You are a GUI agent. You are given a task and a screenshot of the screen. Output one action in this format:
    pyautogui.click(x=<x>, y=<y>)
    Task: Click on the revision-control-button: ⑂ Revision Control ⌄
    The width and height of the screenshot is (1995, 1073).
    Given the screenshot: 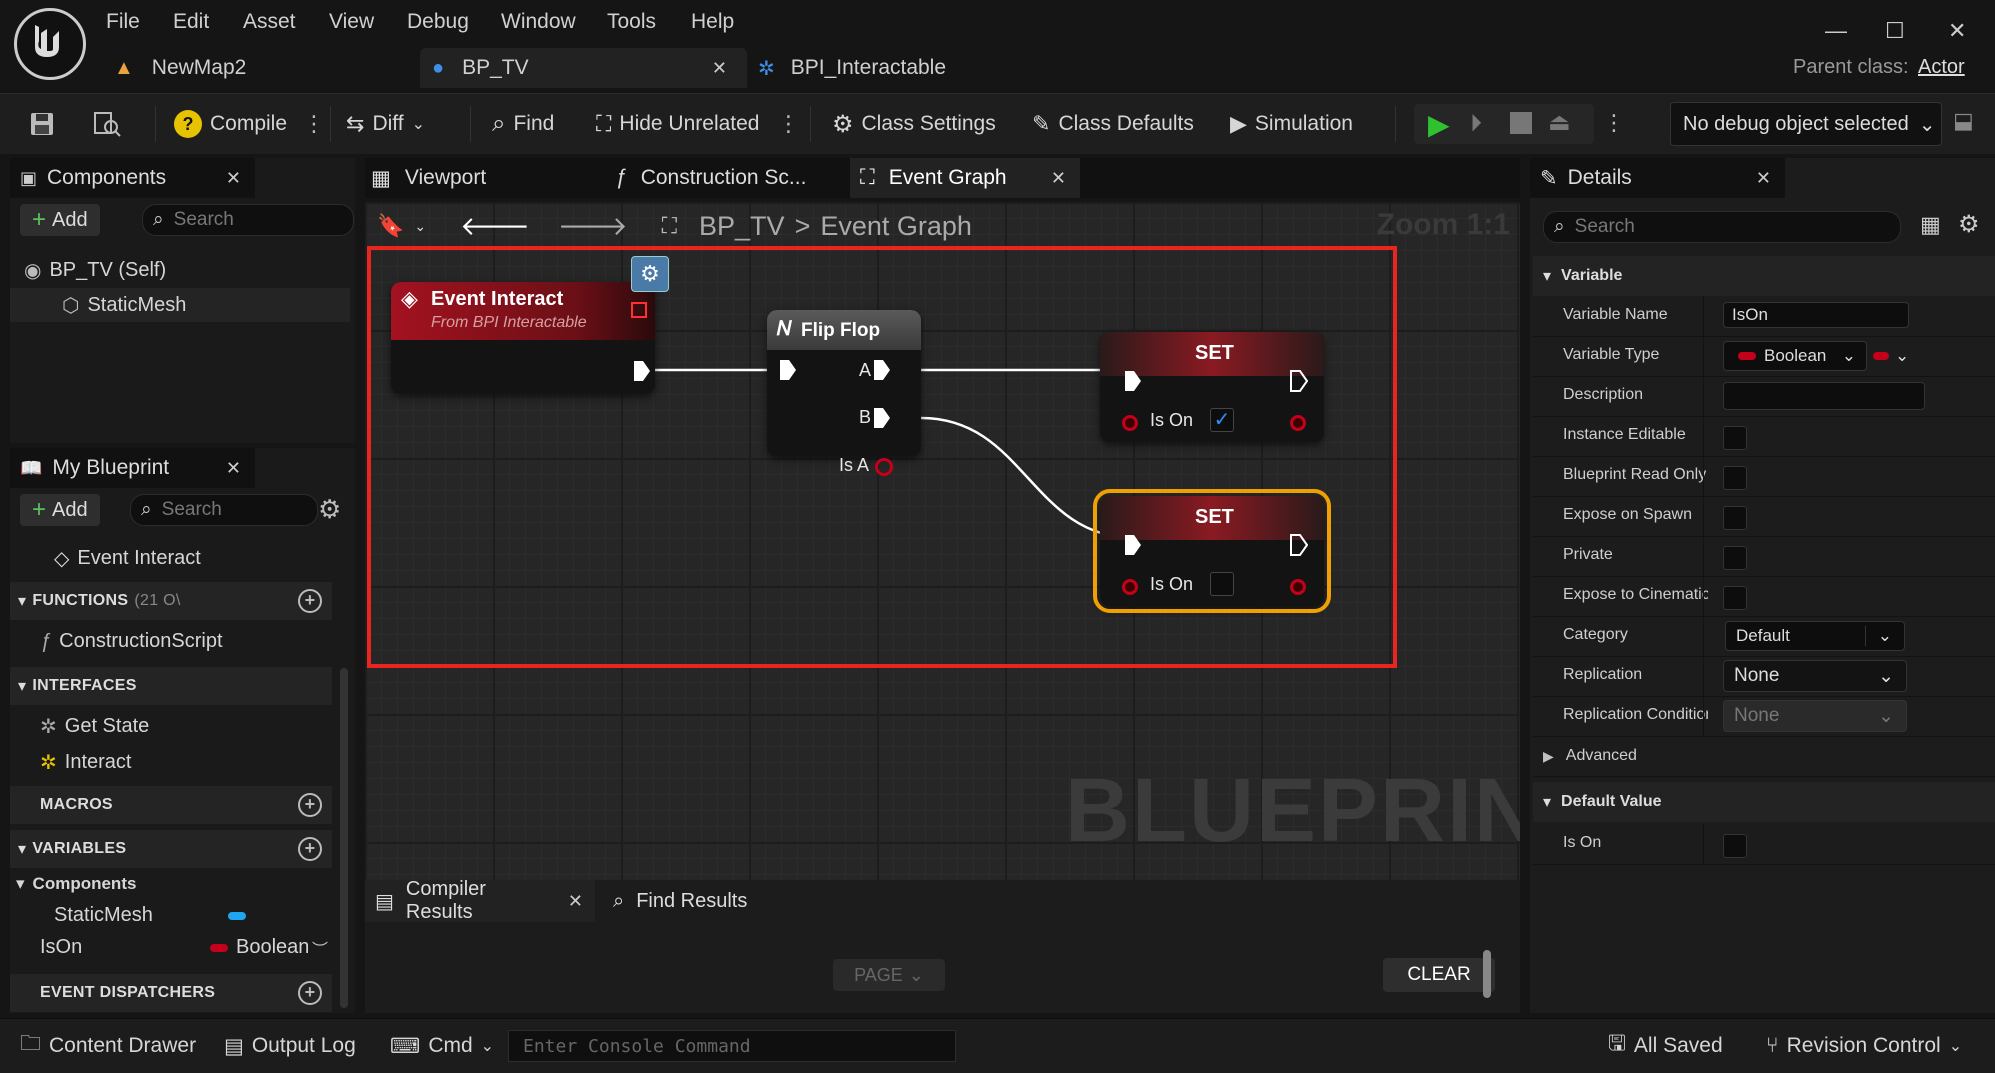 What is the action you would take?
    pyautogui.click(x=1864, y=1046)
    